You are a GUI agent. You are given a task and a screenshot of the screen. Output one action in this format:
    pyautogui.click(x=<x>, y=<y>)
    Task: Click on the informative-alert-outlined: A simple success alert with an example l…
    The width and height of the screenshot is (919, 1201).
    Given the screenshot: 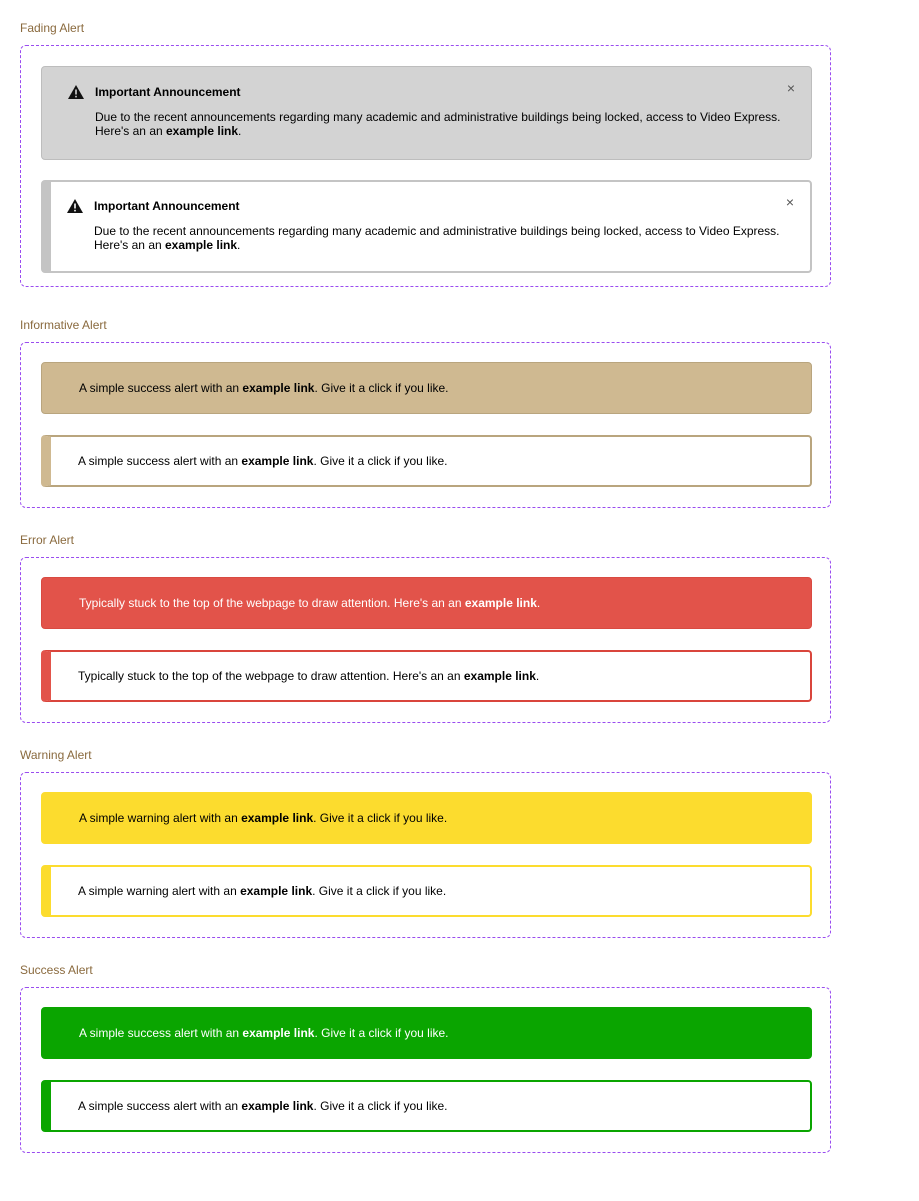 What is the action you would take?
    pyautogui.click(x=426, y=461)
    